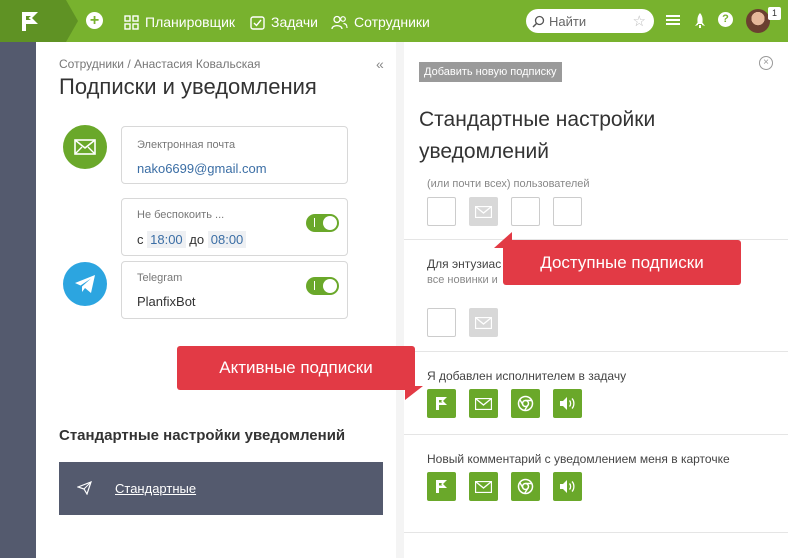  Describe the element at coordinates (202, 168) in the screenshot. I see `email-value: nako6699@gmail.com` at that location.